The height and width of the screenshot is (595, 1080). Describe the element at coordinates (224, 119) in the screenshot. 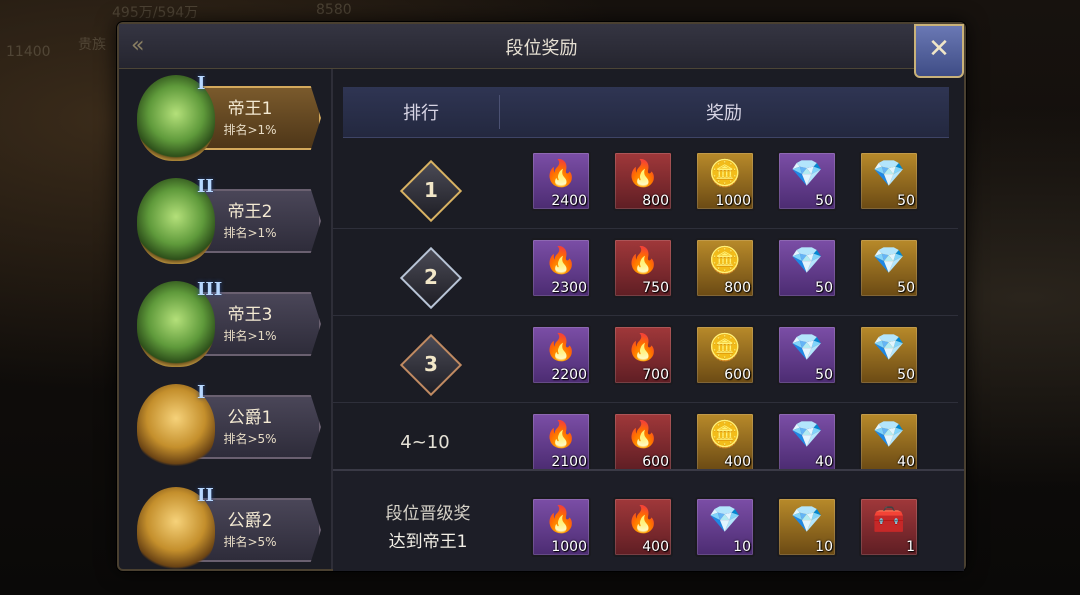

I see `tier-item: 帝王1 排名>1% I` at that location.